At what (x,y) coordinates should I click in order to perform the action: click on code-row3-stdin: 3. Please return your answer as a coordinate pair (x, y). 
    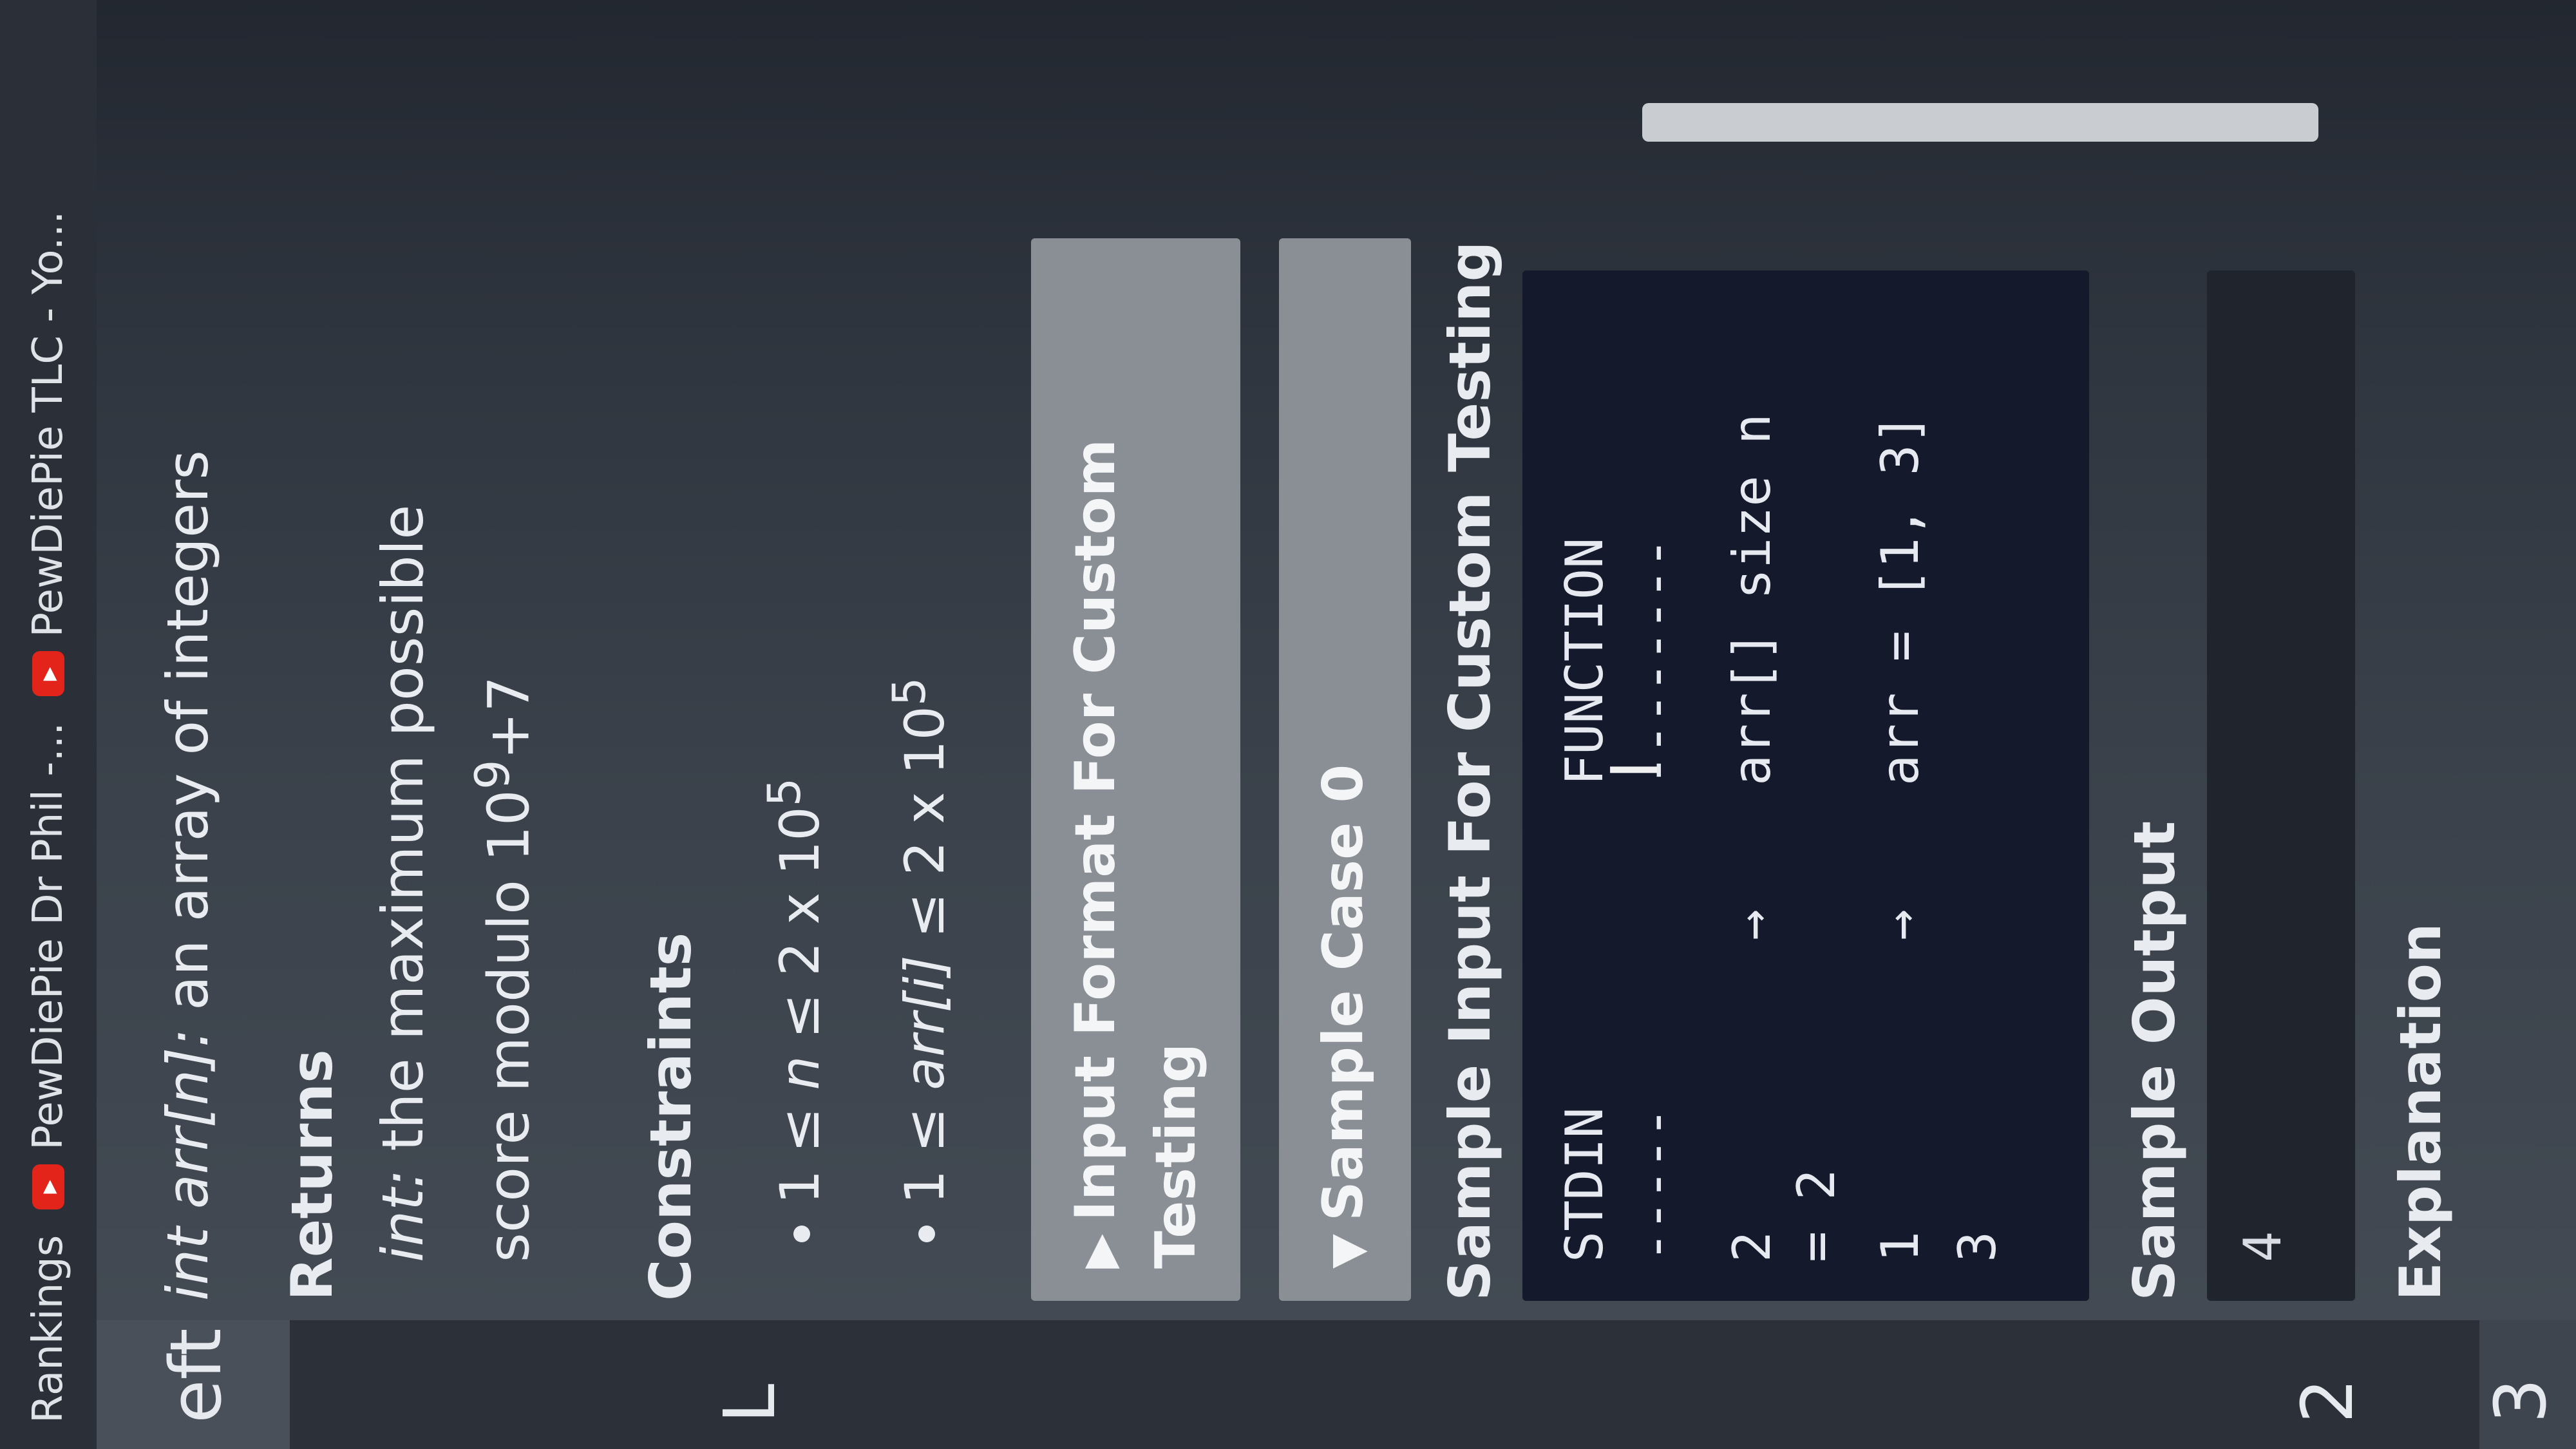
    Looking at the image, I should click on (1977, 1246).